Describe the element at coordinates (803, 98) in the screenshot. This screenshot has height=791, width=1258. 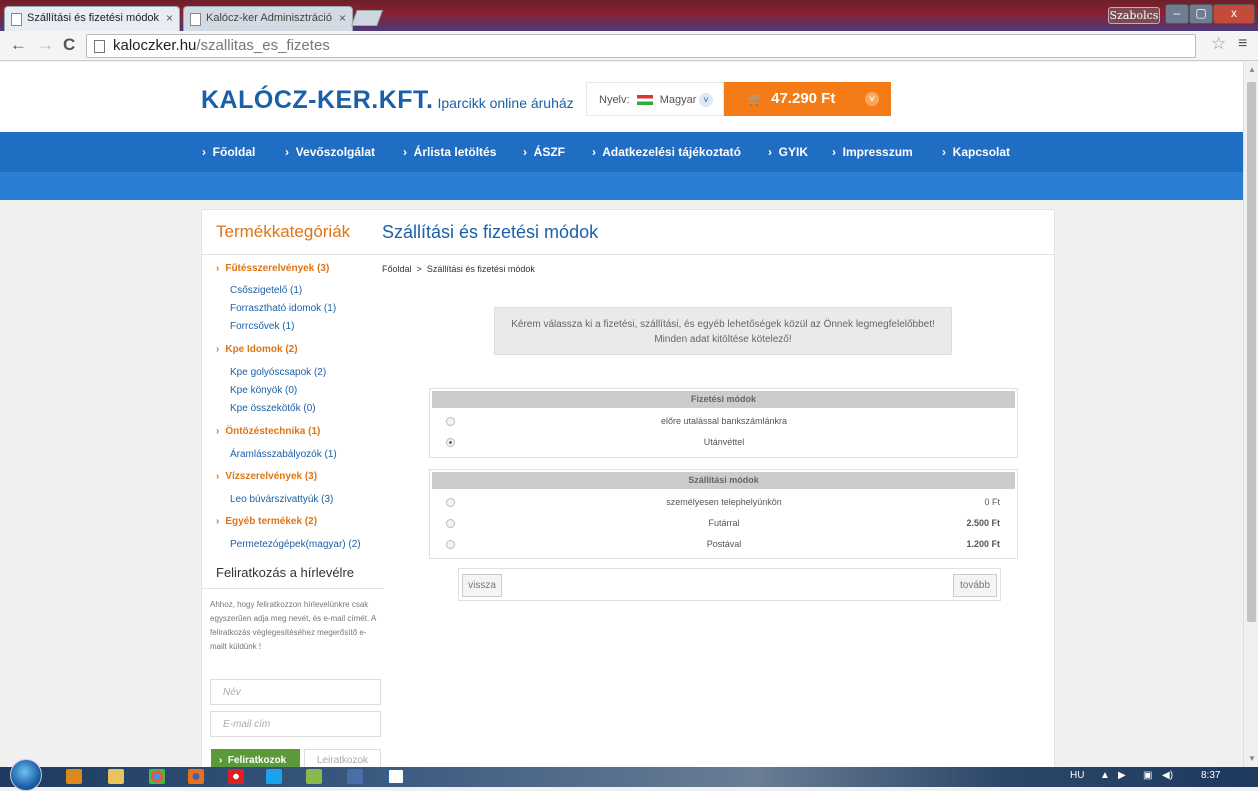
I see `cart-total: 47.290 Ft` at that location.